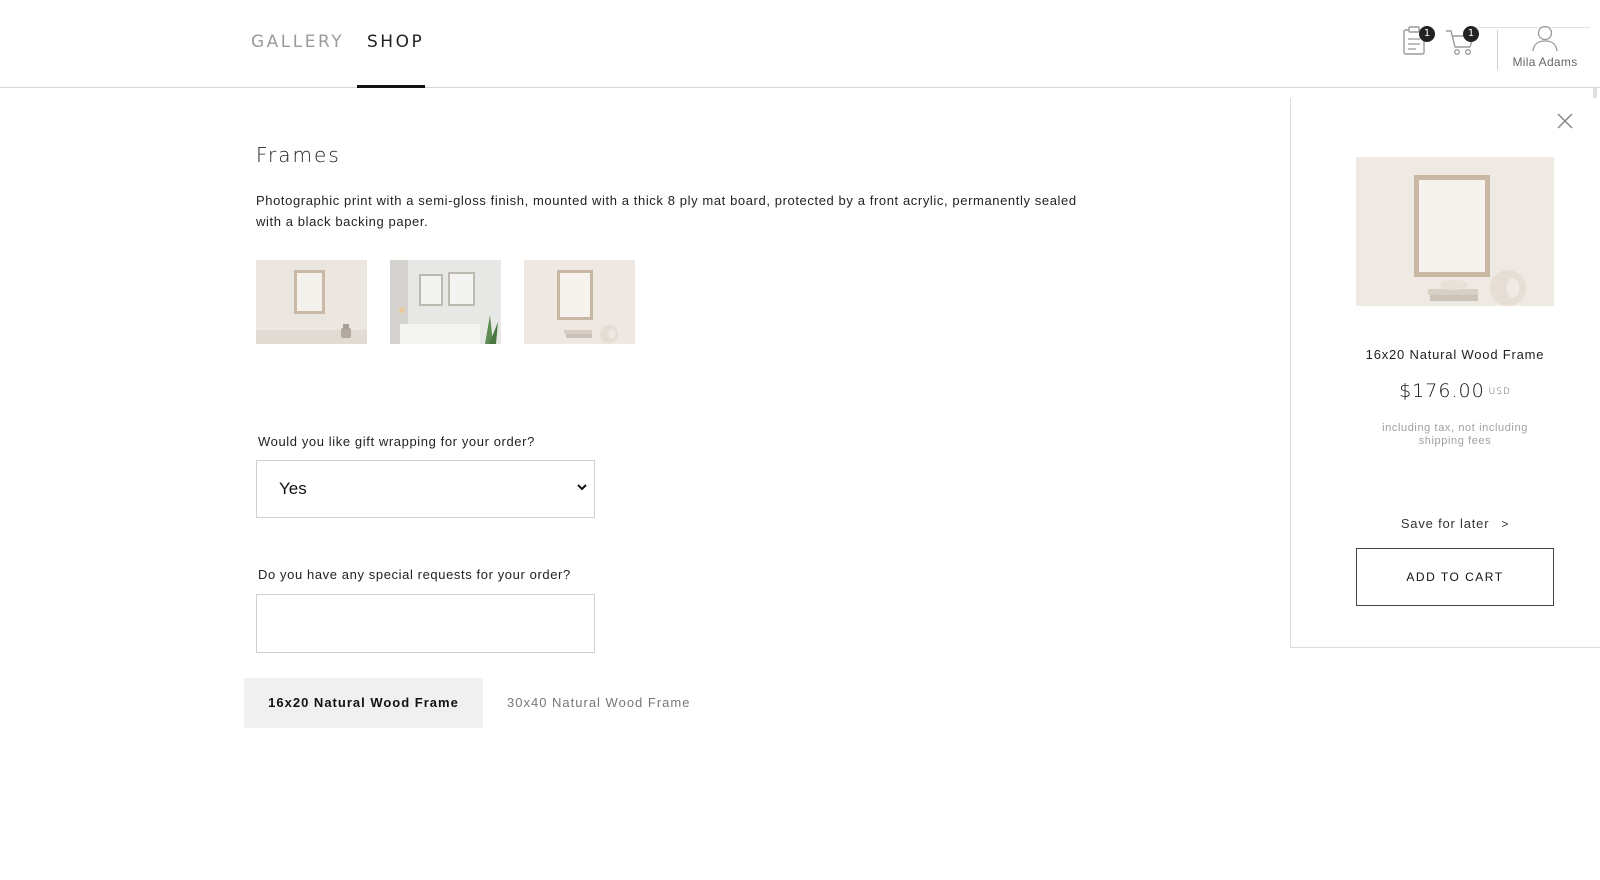  What do you see at coordinates (1499, 391) in the screenshot?
I see `price-currency: USD` at bounding box center [1499, 391].